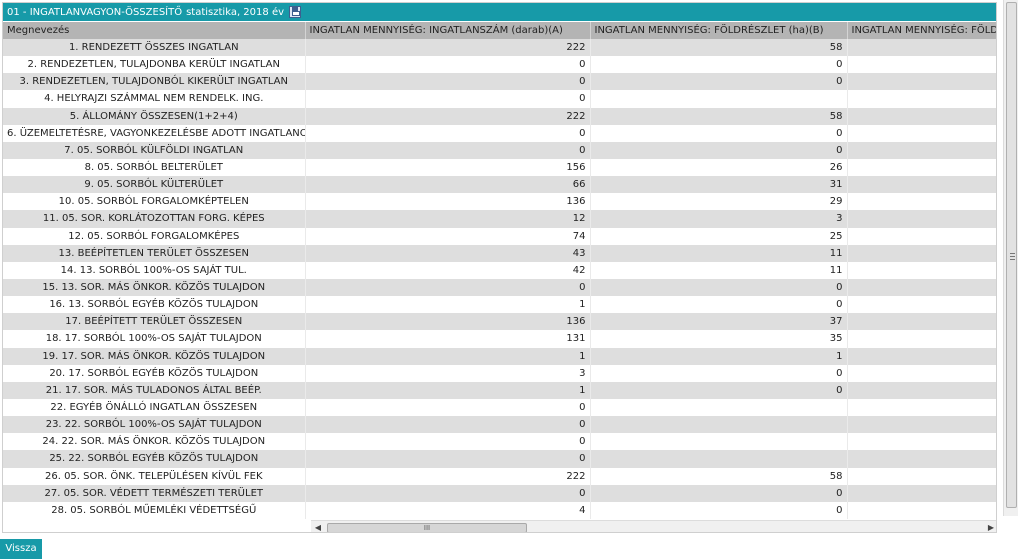  Describe the element at coordinates (318, 527) in the screenshot. I see `scroll-left-icon: ◀` at that location.